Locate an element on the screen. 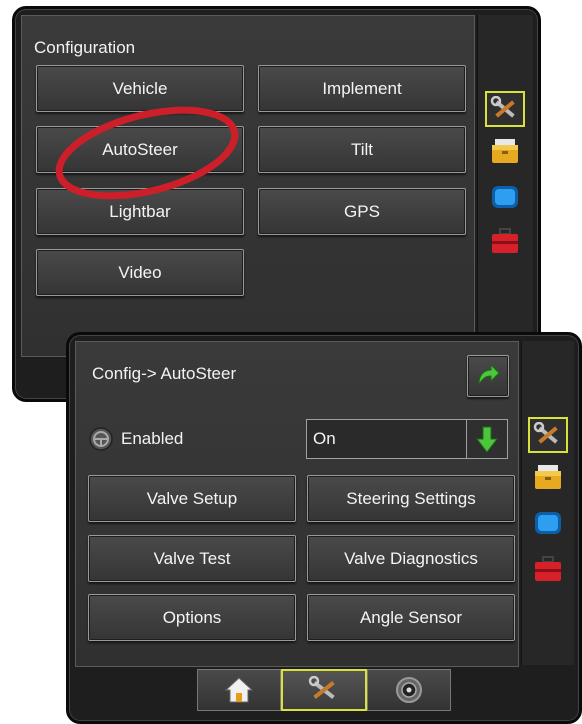 The image size is (582, 724). arrow-down-icon is located at coordinates (487, 439).